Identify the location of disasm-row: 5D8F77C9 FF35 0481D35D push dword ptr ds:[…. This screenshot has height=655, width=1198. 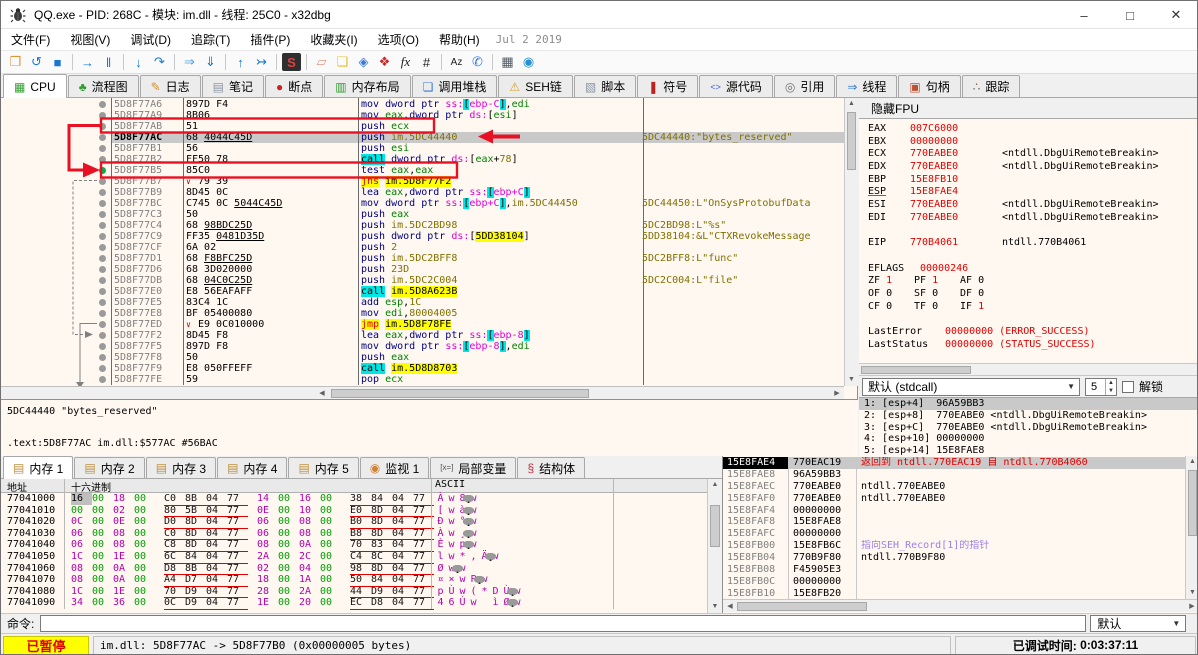
(422, 236).